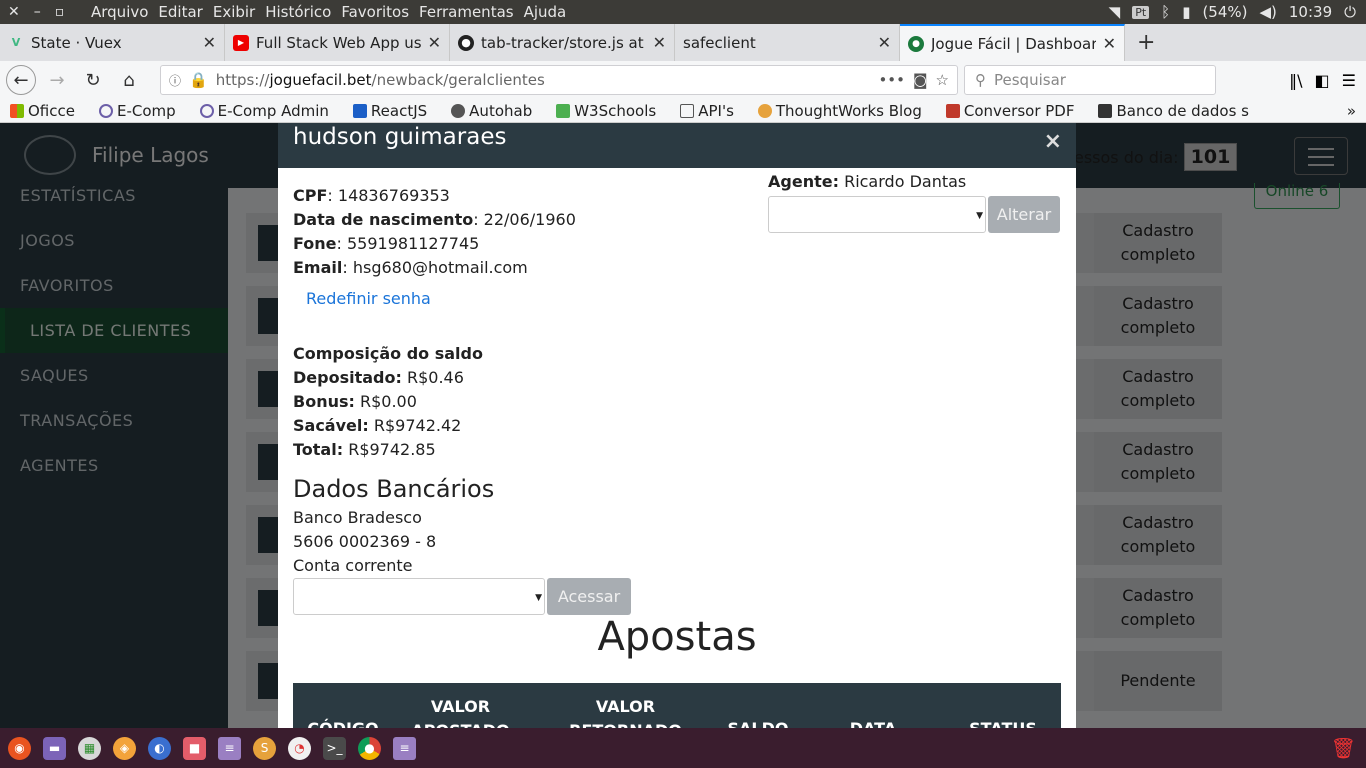 This screenshot has height=768, width=1366. What do you see at coordinates (334, 748) in the screenshot?
I see `terminal-icon: >_` at bounding box center [334, 748].